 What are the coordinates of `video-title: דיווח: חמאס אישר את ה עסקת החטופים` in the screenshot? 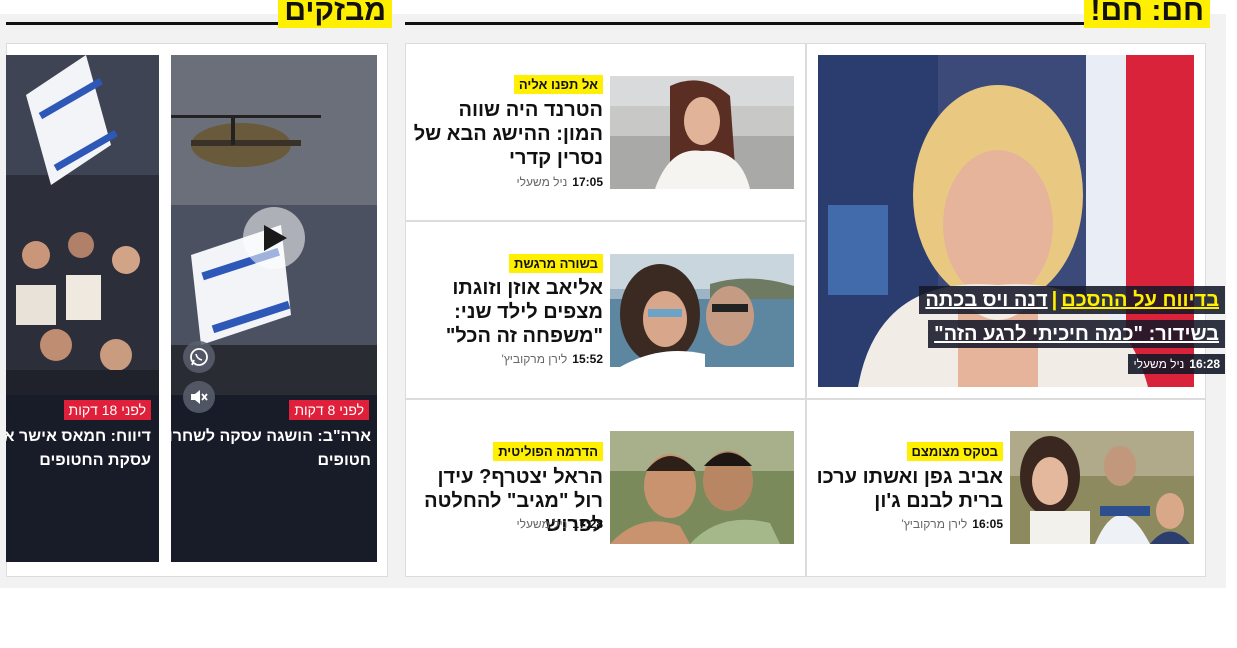 It's located at (78, 449).